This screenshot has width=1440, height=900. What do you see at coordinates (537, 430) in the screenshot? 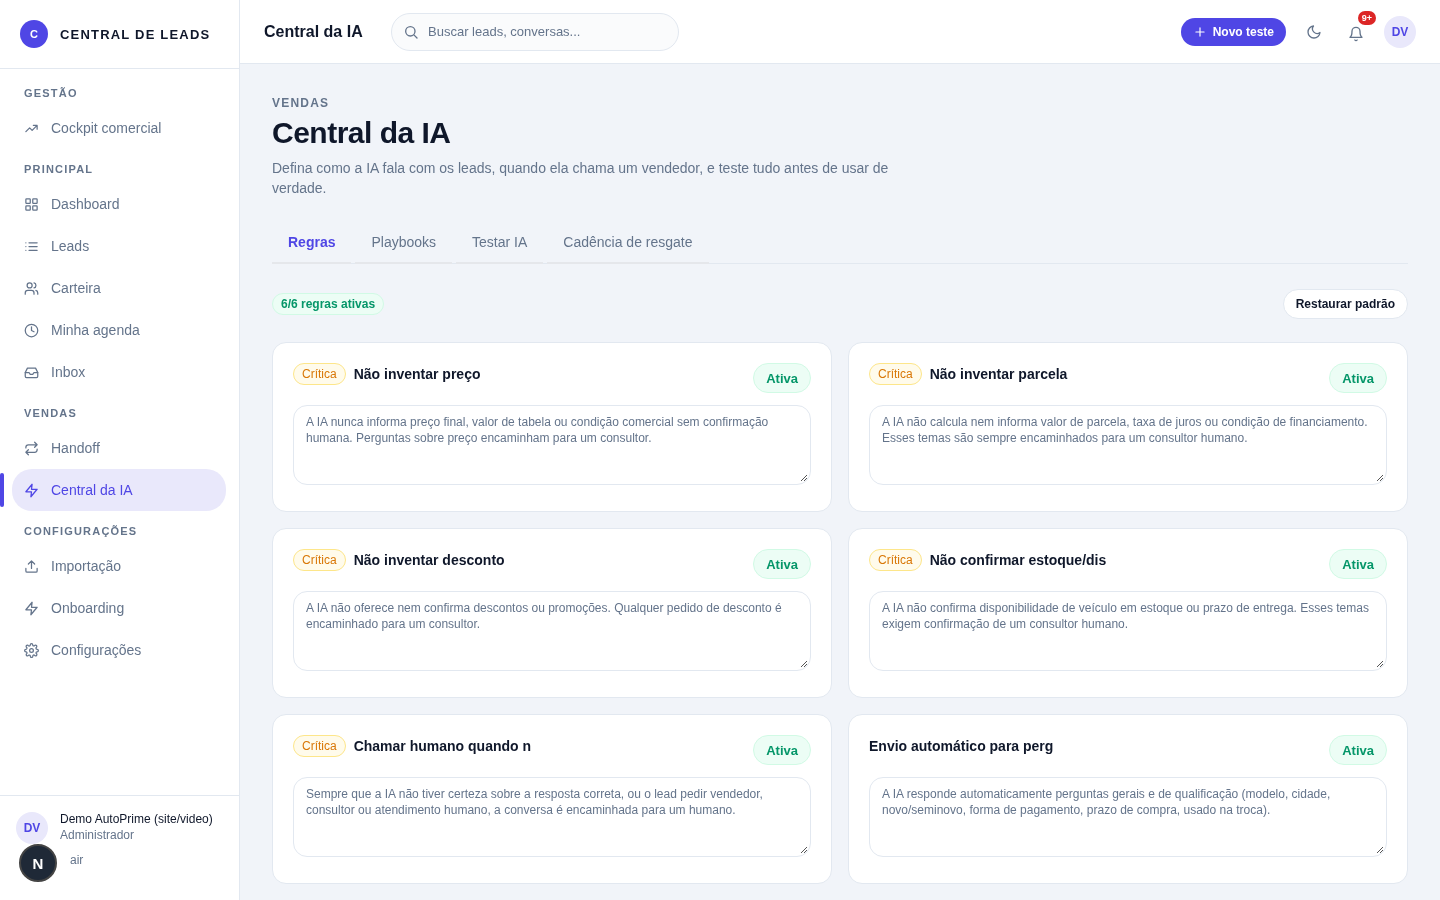
I see `rule-description: A IA nunca informa preço final, valor de tabela ou condição comercial sem confirmação humana. Perguntas sobre preço encaminham para um consultor.` at bounding box center [537, 430].